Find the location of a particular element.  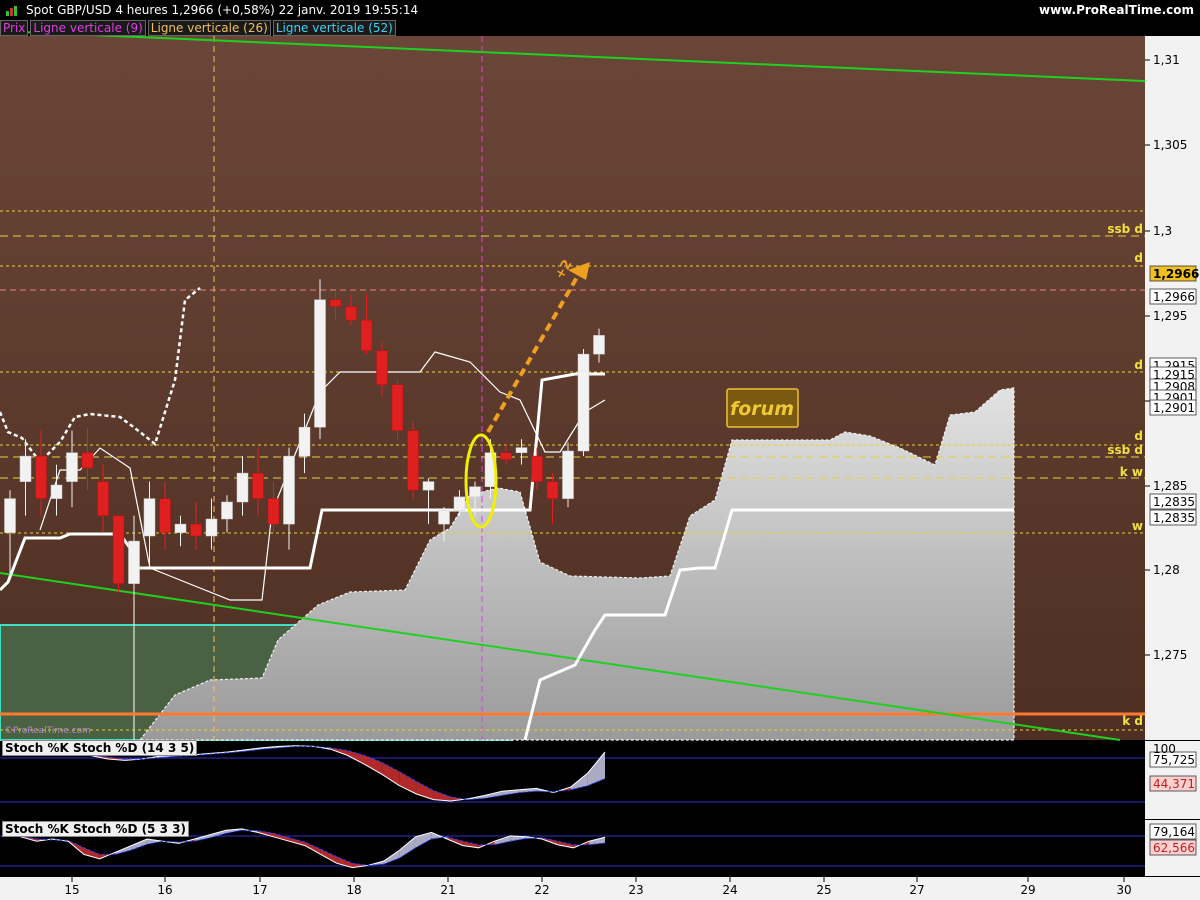

stoch2-title: Stoch %K Stoch %D (5 3 3) is located at coordinates (95, 829).